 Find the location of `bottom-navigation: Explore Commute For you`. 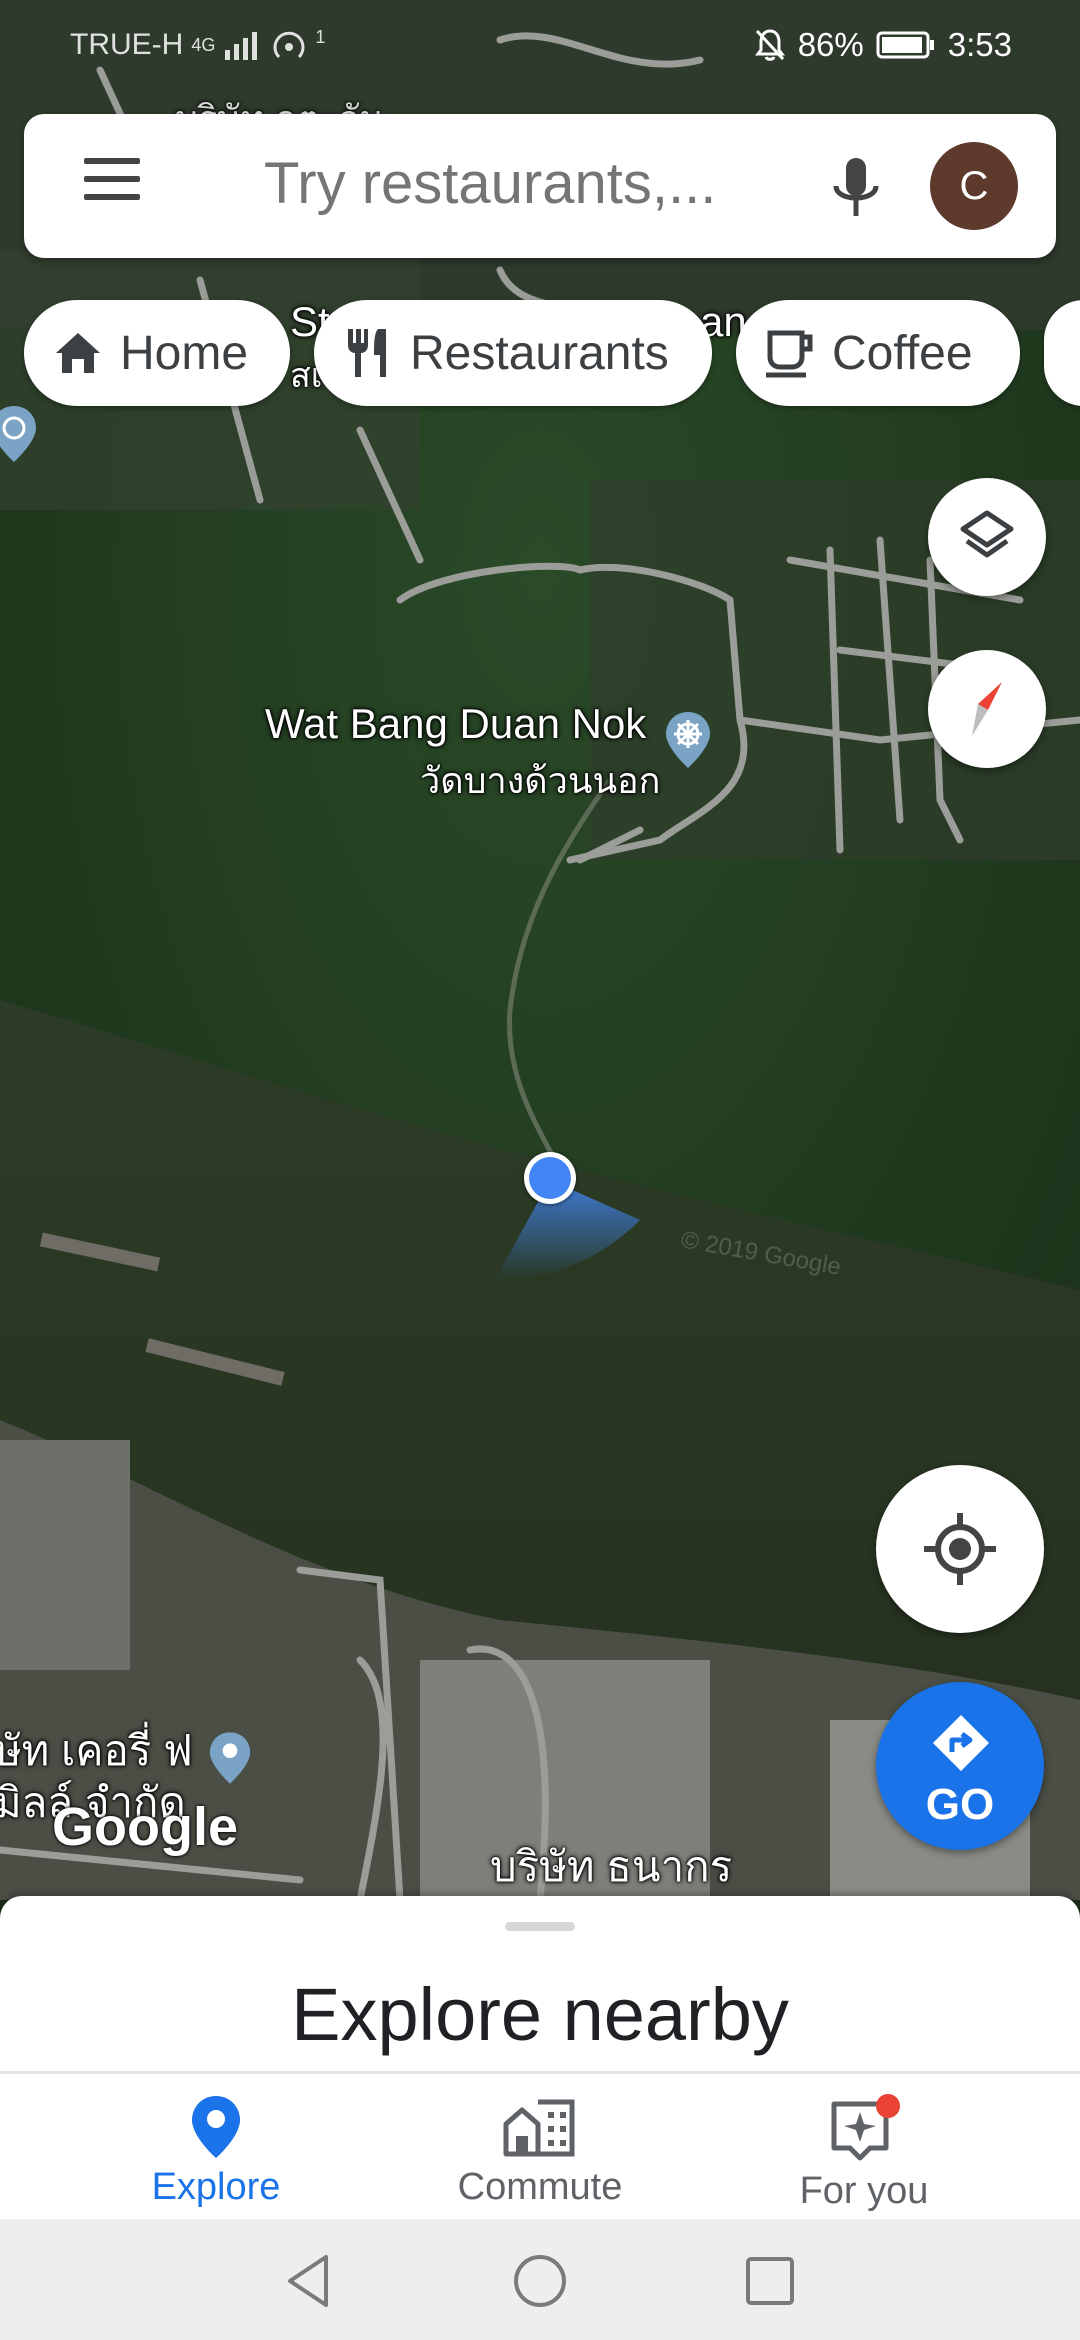

bottom-navigation: Explore Commute For you is located at coordinates (540, 2145).